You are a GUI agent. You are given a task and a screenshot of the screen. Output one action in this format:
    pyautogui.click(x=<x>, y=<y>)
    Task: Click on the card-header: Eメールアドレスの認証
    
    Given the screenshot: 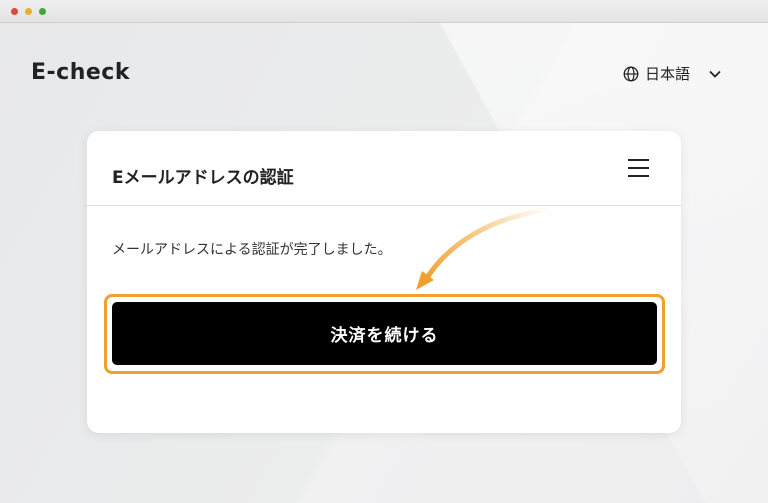 What is the action you would take?
    pyautogui.click(x=384, y=168)
    